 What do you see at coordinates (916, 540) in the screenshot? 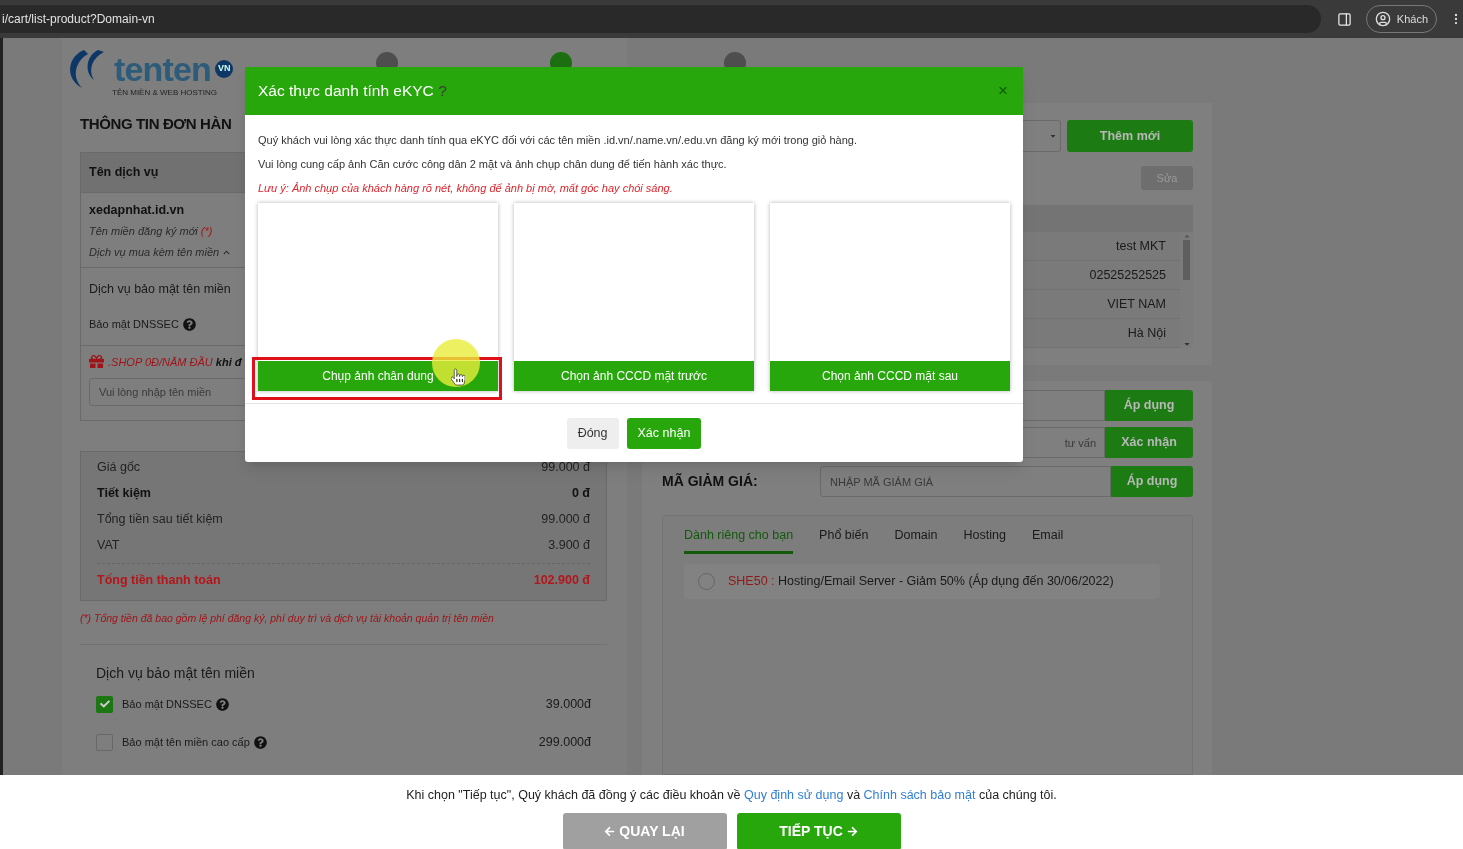
I see `coupon-tab: Domain` at bounding box center [916, 540].